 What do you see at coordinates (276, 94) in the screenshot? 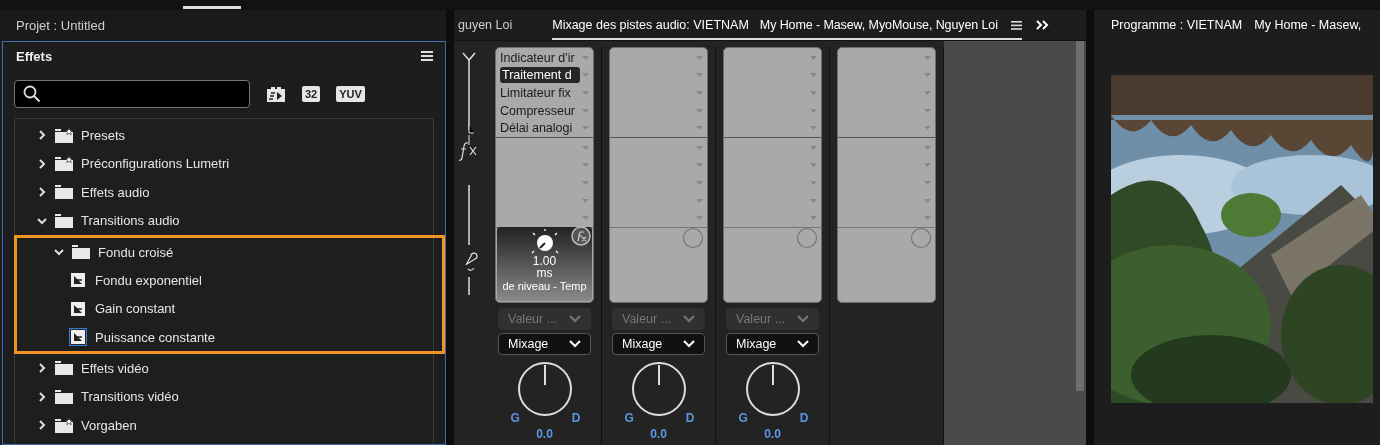
I see `accelerated-effects-icon` at bounding box center [276, 94].